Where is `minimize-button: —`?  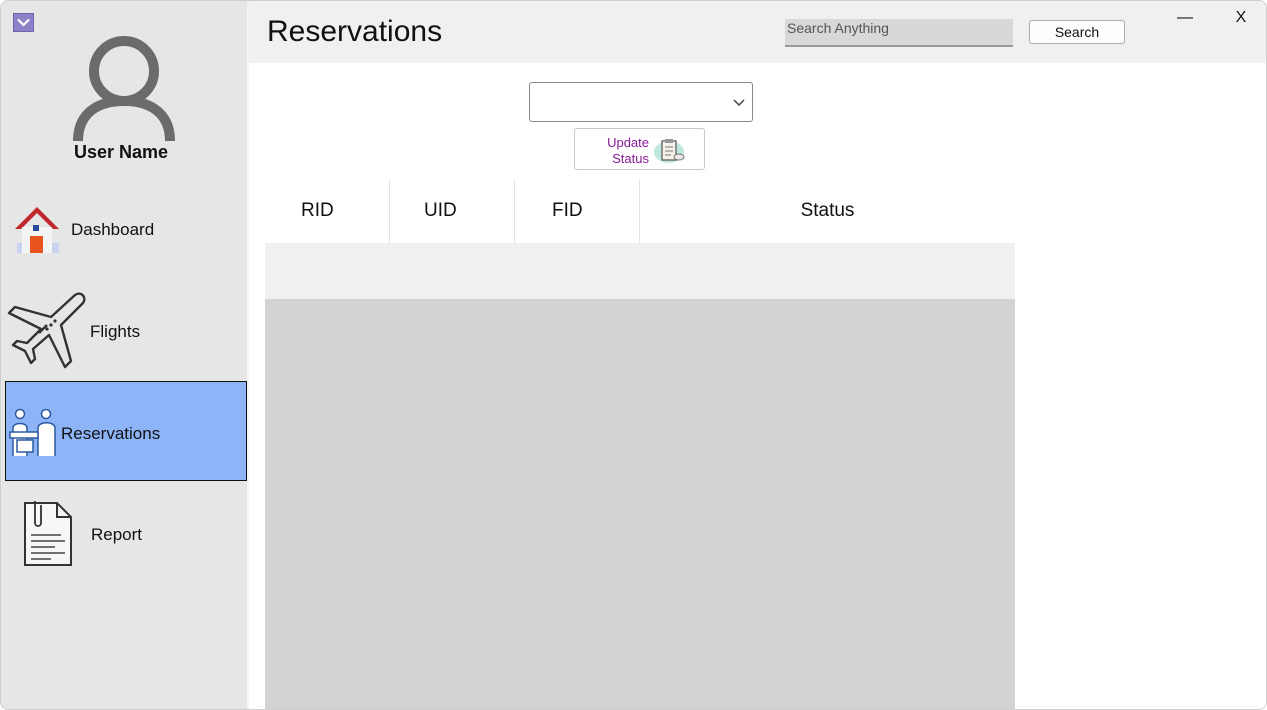
minimize-button: — is located at coordinates (1185, 18).